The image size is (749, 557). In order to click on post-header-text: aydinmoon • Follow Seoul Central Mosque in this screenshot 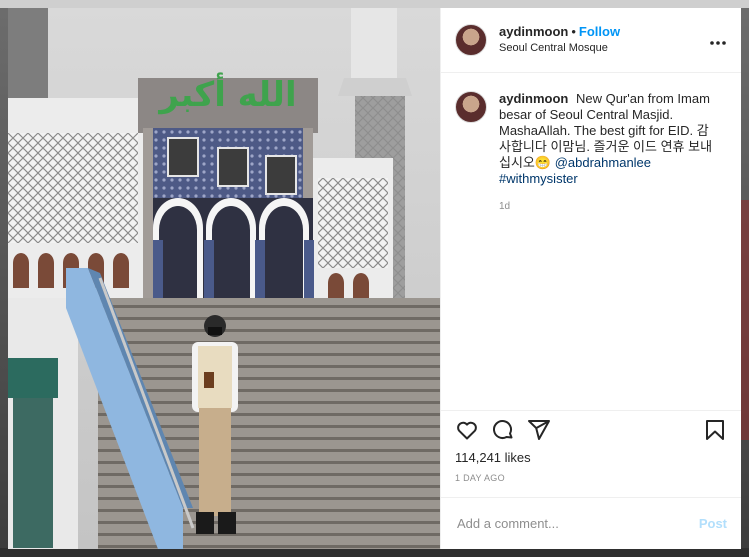, I will do `click(604, 40)`.